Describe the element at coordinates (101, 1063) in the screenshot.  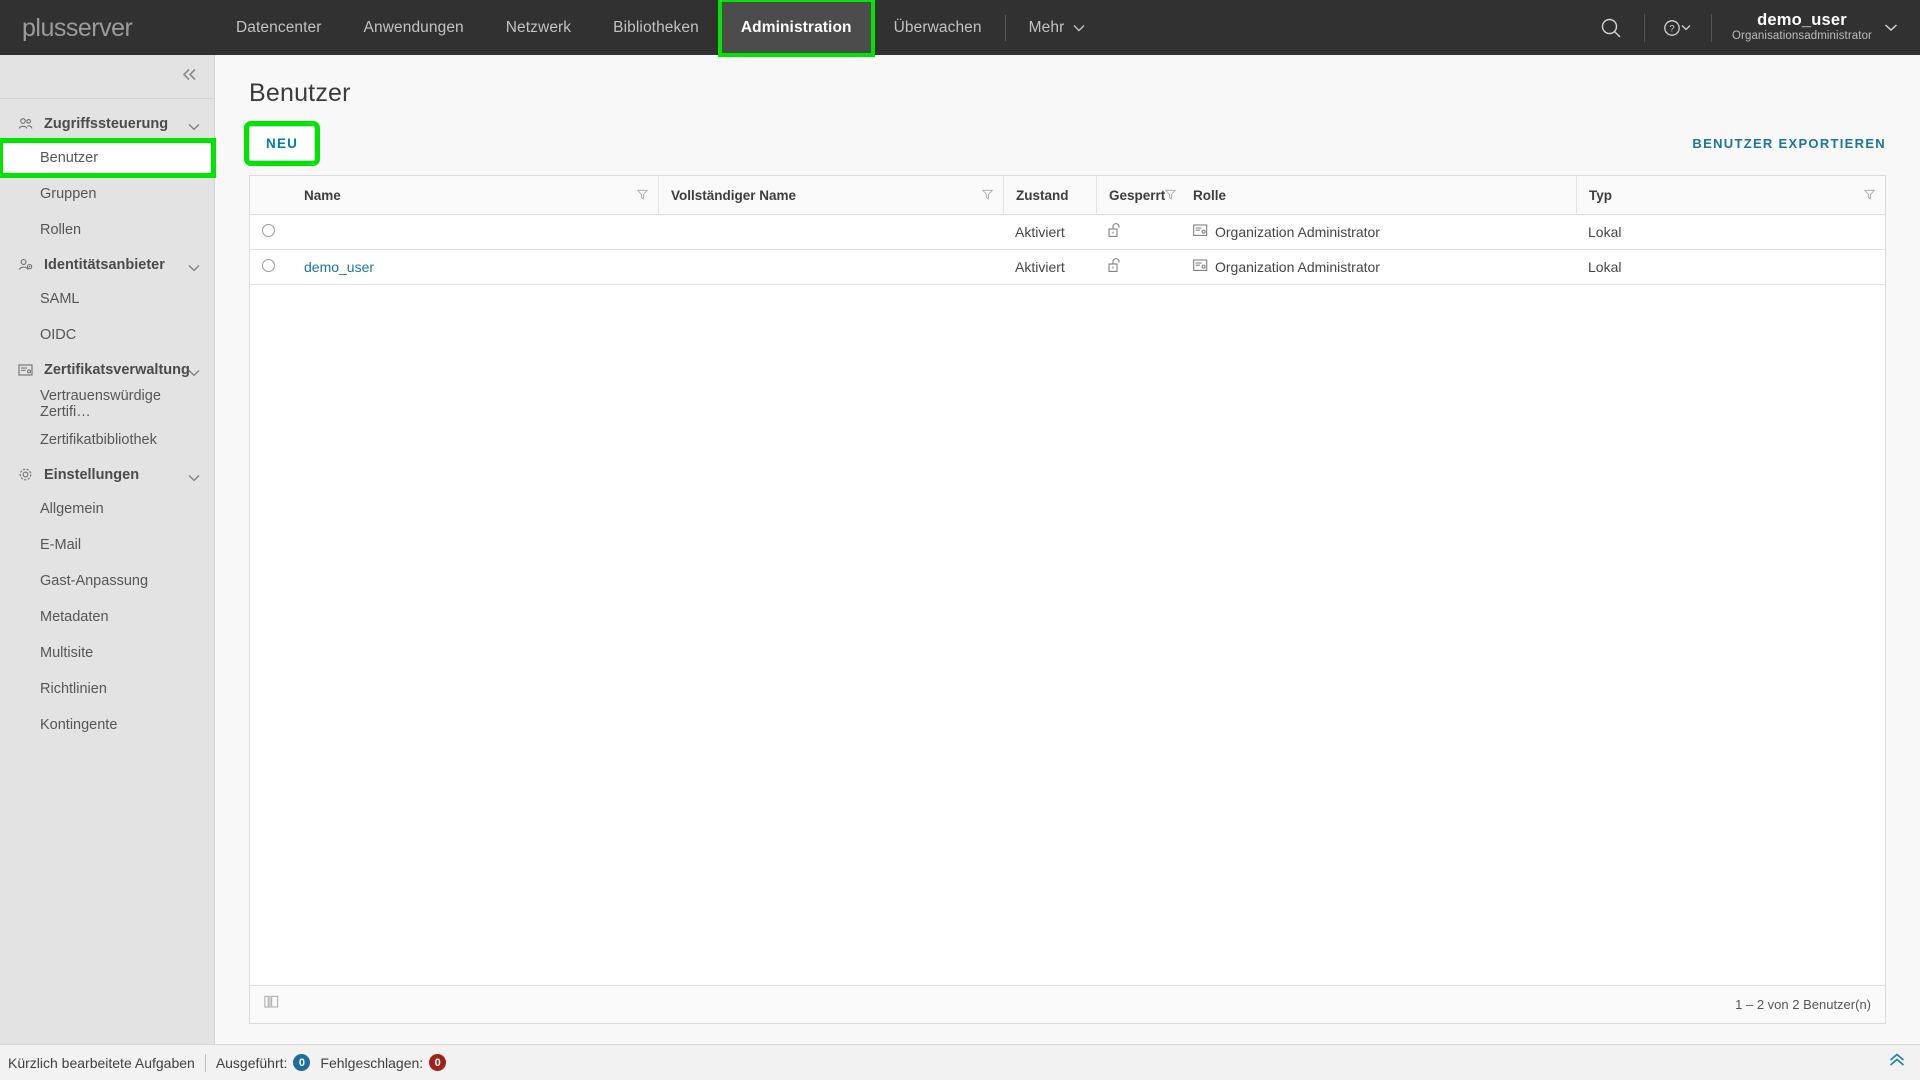
I see `recent-tasks-label: Kürzlich bearbeitete Aufgaben` at that location.